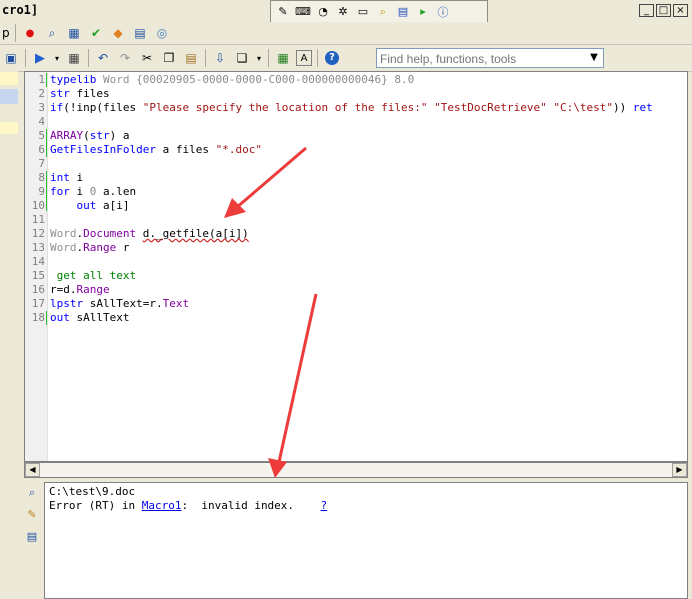 The height and width of the screenshot is (599, 692). What do you see at coordinates (293, 385) in the screenshot?
I see `red-arrow-lower` at bounding box center [293, 385].